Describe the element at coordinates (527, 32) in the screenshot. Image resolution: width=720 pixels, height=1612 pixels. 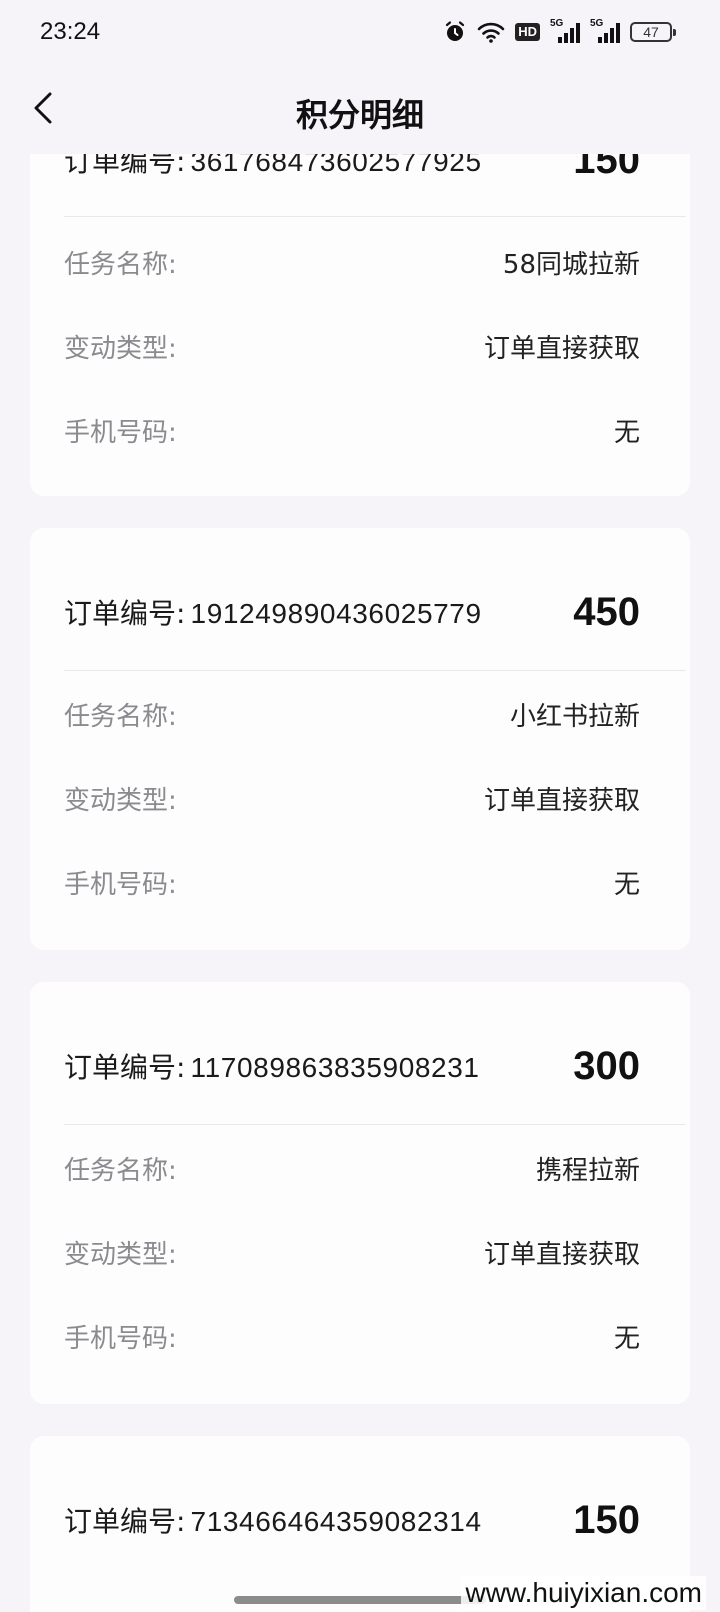
I see `hd-icon: HD` at that location.